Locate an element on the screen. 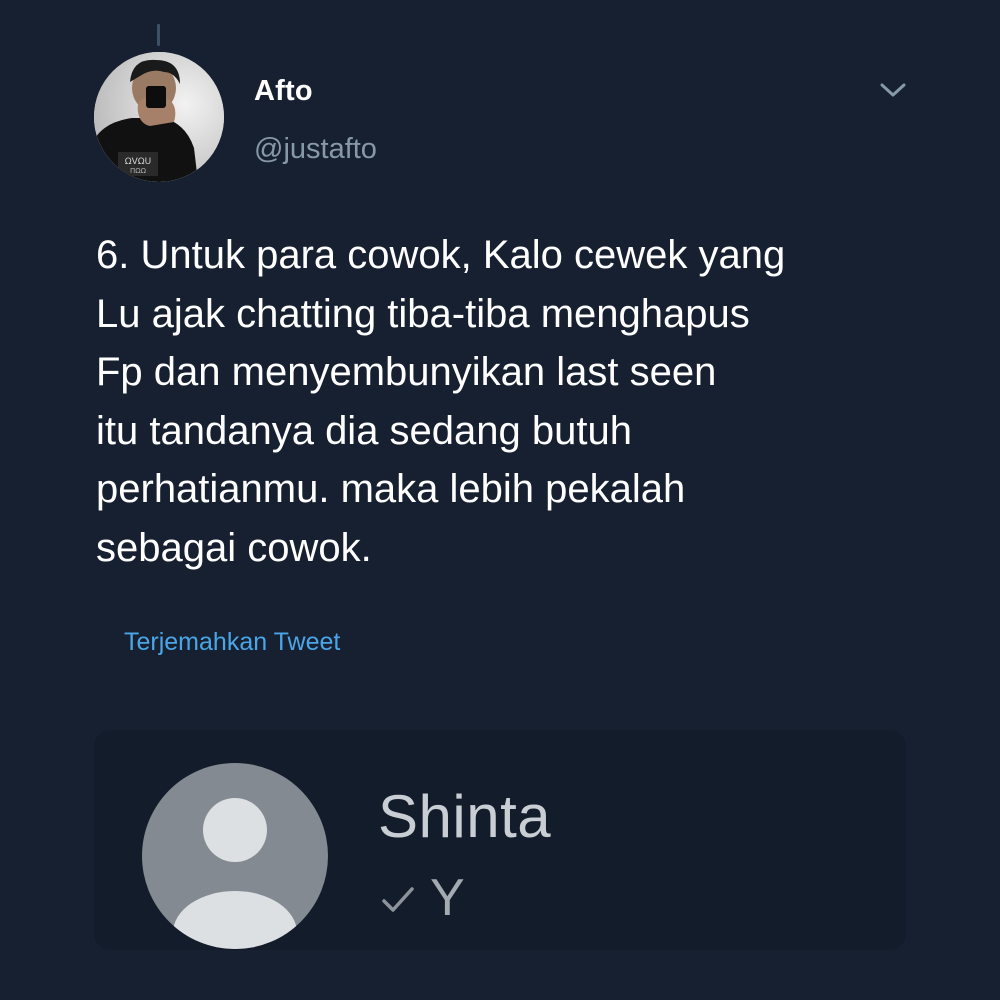 This screenshot has height=1000, width=1000. tweet-menu-button is located at coordinates (893, 90).